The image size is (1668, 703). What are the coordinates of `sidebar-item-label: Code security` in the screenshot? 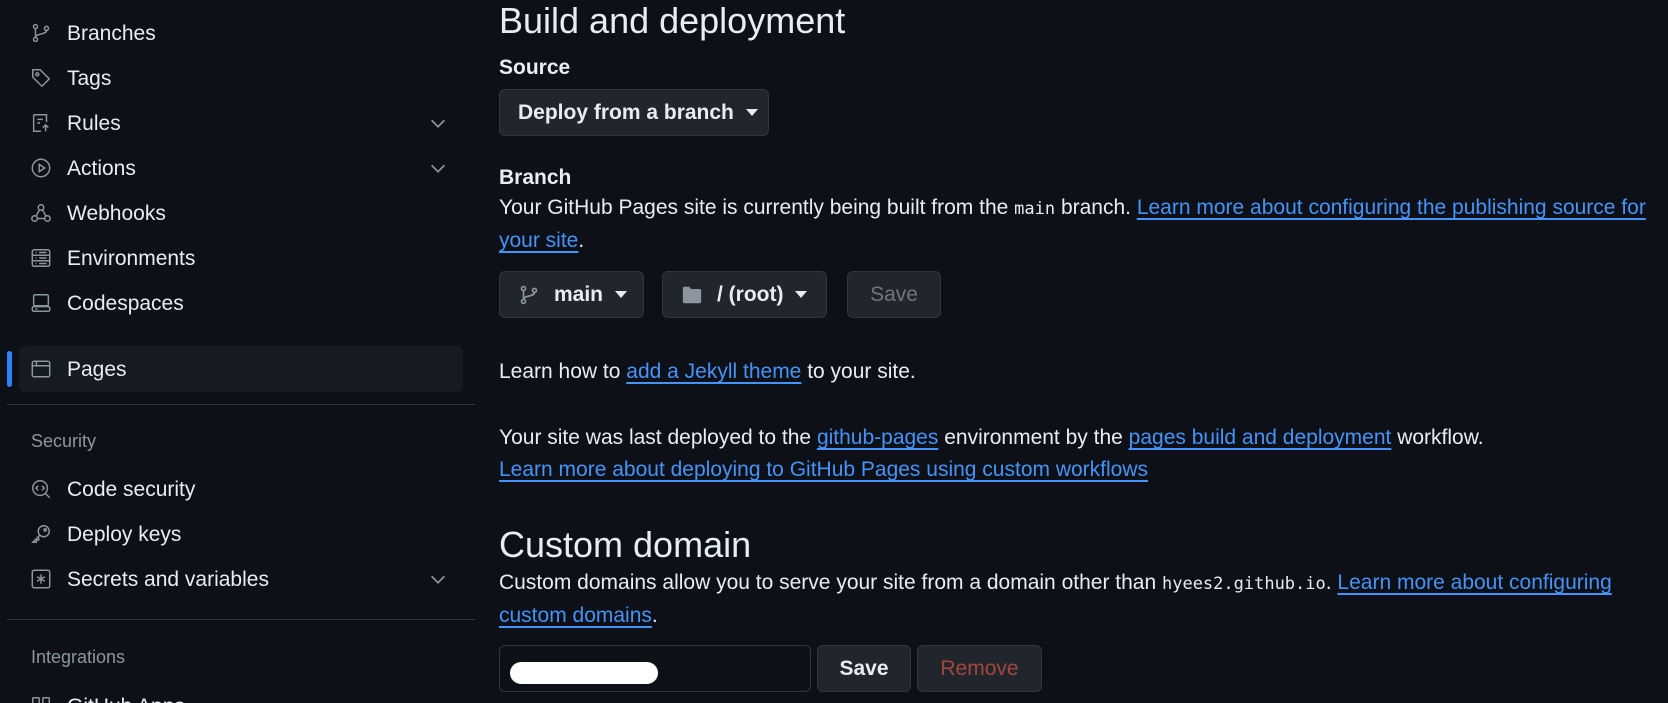 It's located at (131, 489).